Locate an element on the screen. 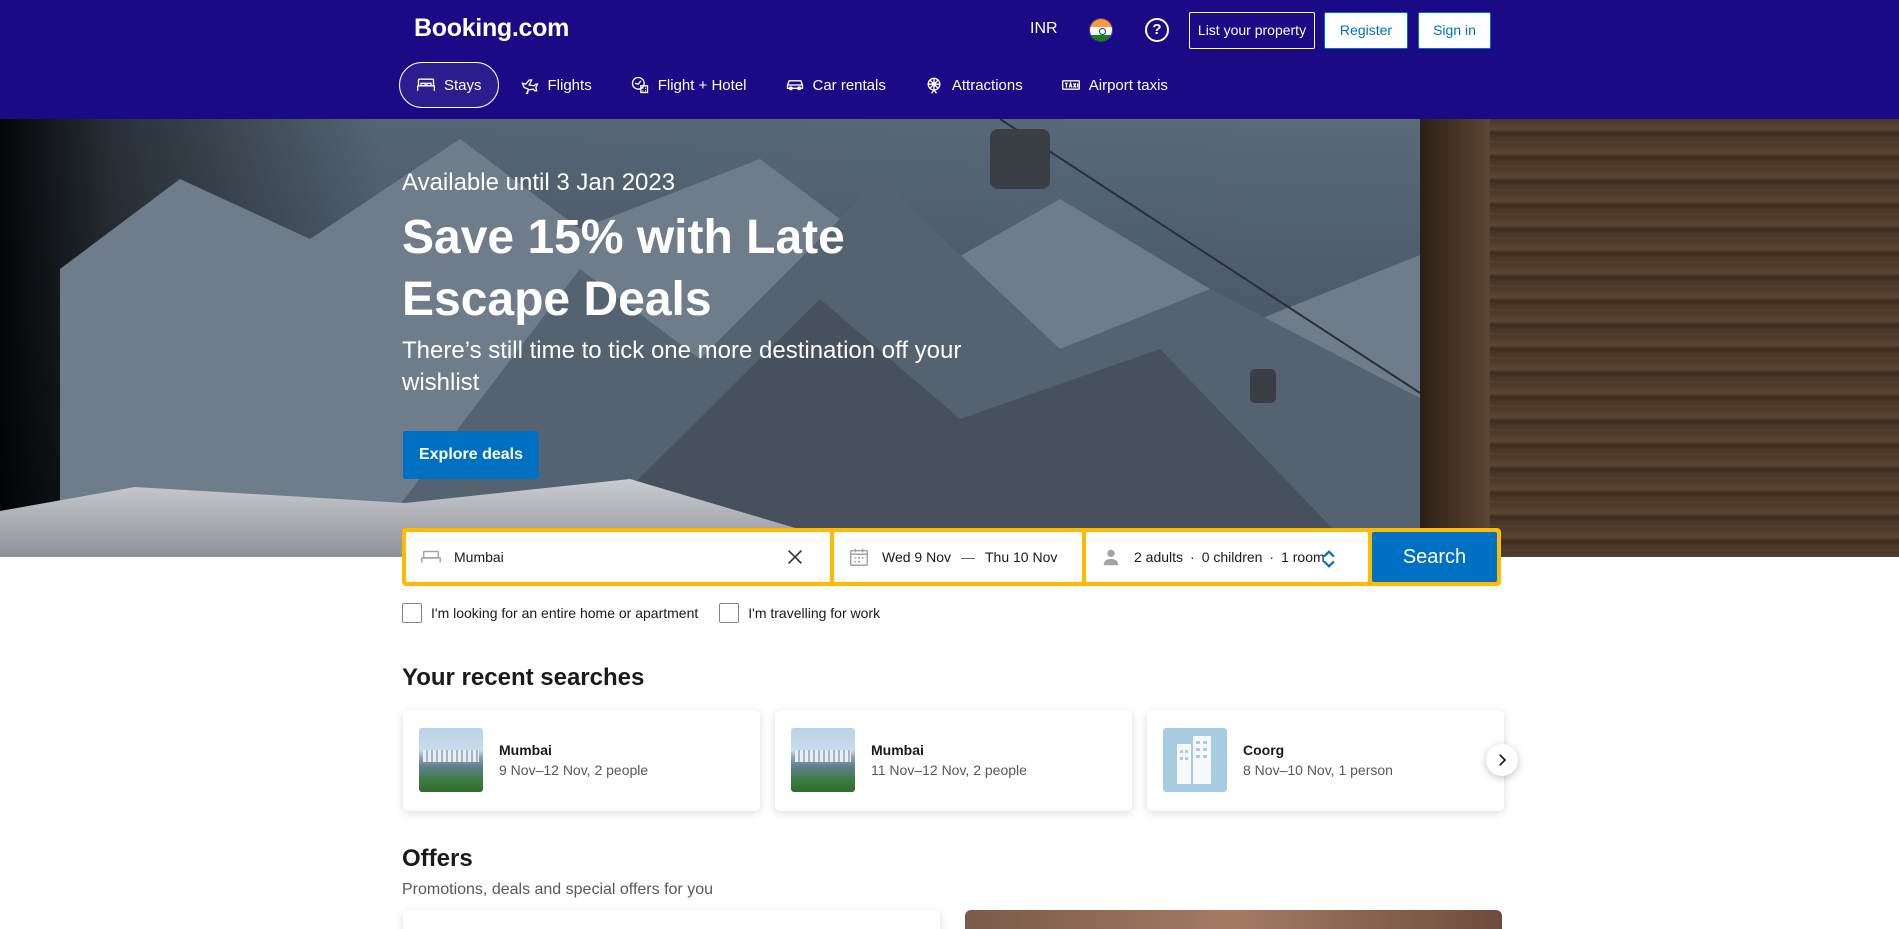 The image size is (1899, 929). india-flag-icon is located at coordinates (1101, 30).